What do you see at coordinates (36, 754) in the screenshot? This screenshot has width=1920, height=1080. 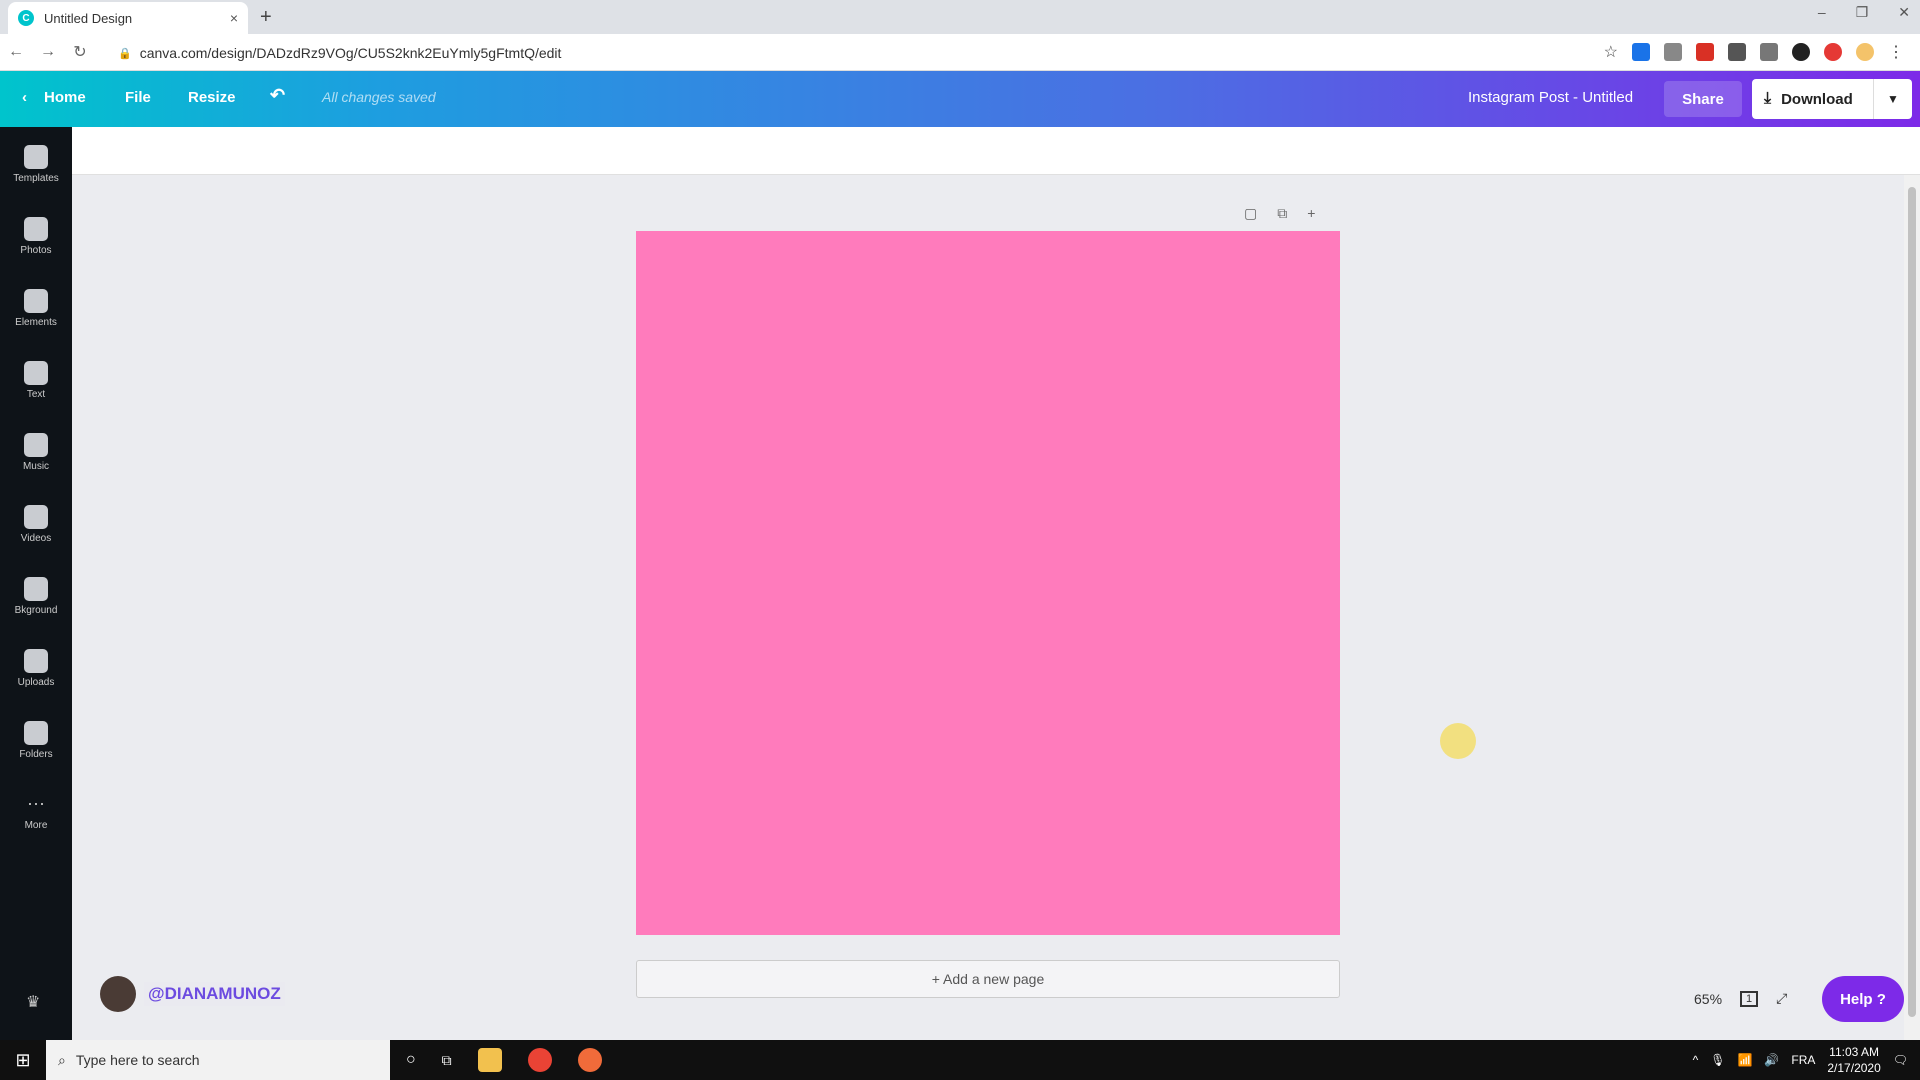 I see `sidebar-item-label: Folders` at bounding box center [36, 754].